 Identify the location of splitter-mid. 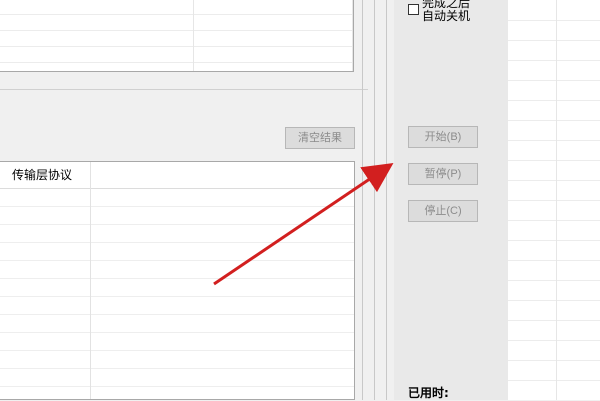
(374, 200).